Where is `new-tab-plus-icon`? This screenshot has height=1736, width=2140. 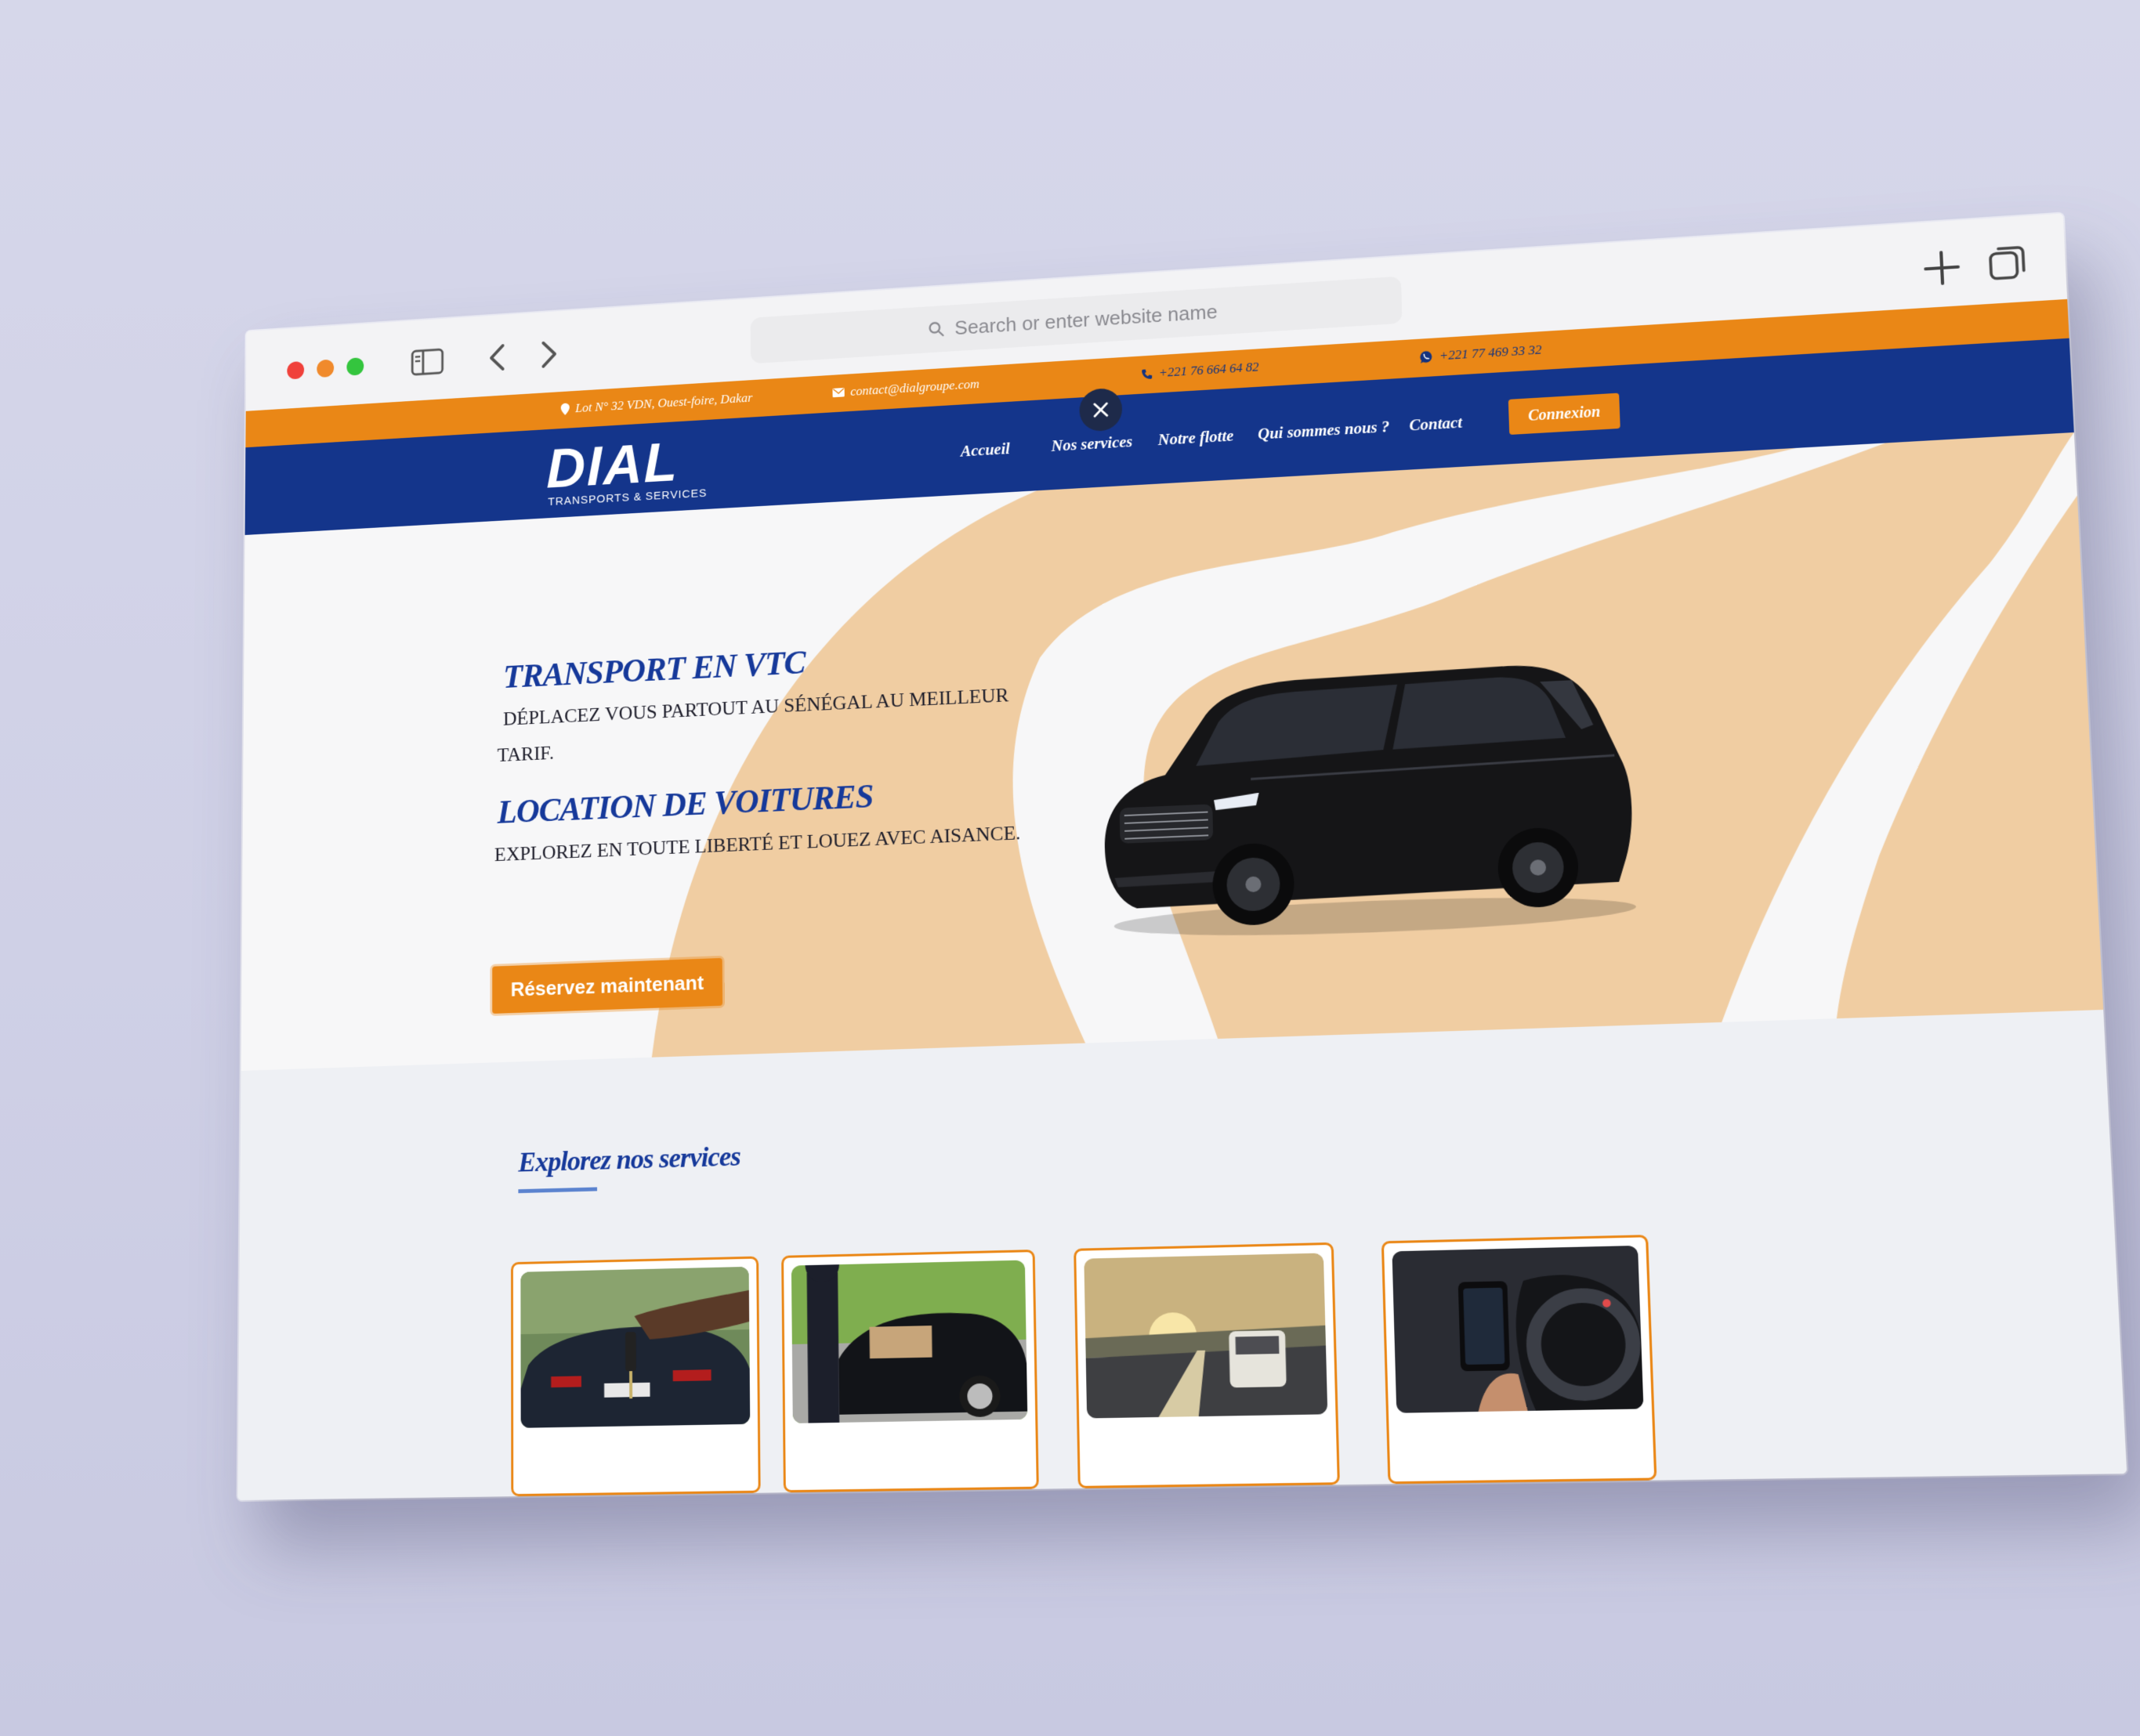
new-tab-plus-icon is located at coordinates (1941, 268).